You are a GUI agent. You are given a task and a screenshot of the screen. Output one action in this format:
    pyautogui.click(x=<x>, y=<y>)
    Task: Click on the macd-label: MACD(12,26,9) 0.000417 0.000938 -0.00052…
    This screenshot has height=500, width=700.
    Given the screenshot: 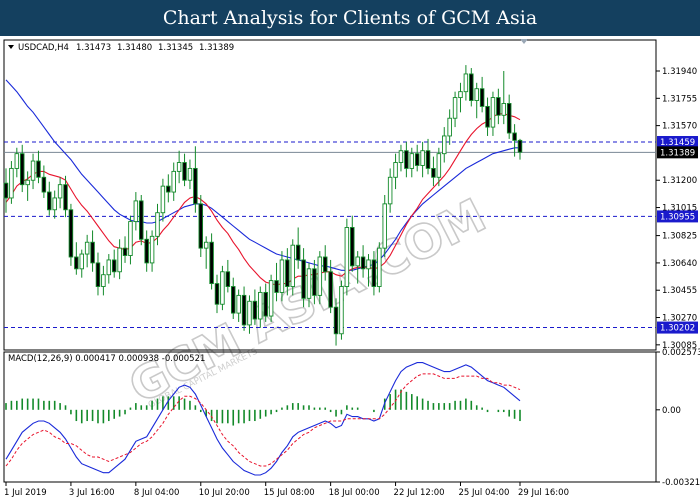 What is the action you would take?
    pyautogui.click(x=106, y=359)
    